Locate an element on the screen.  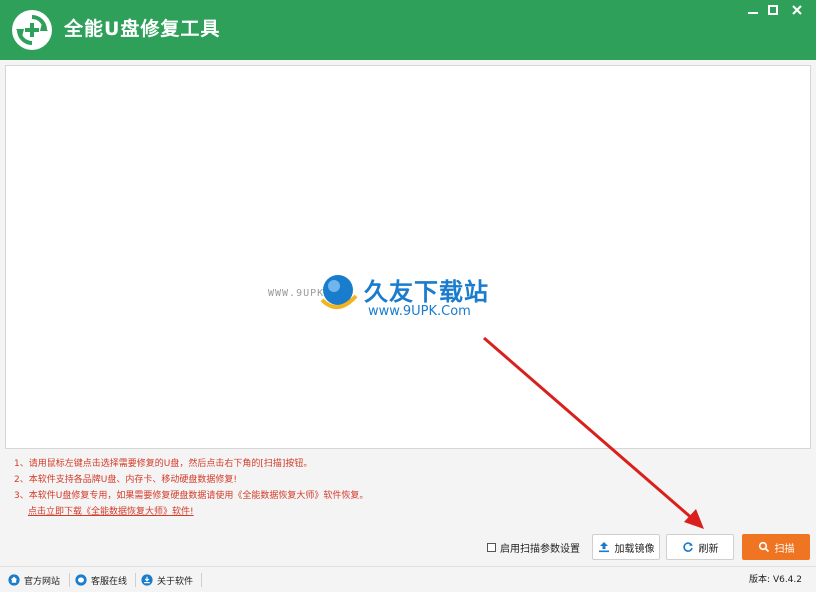
load-image-label: 加载镜像 is located at coordinates (634, 549).